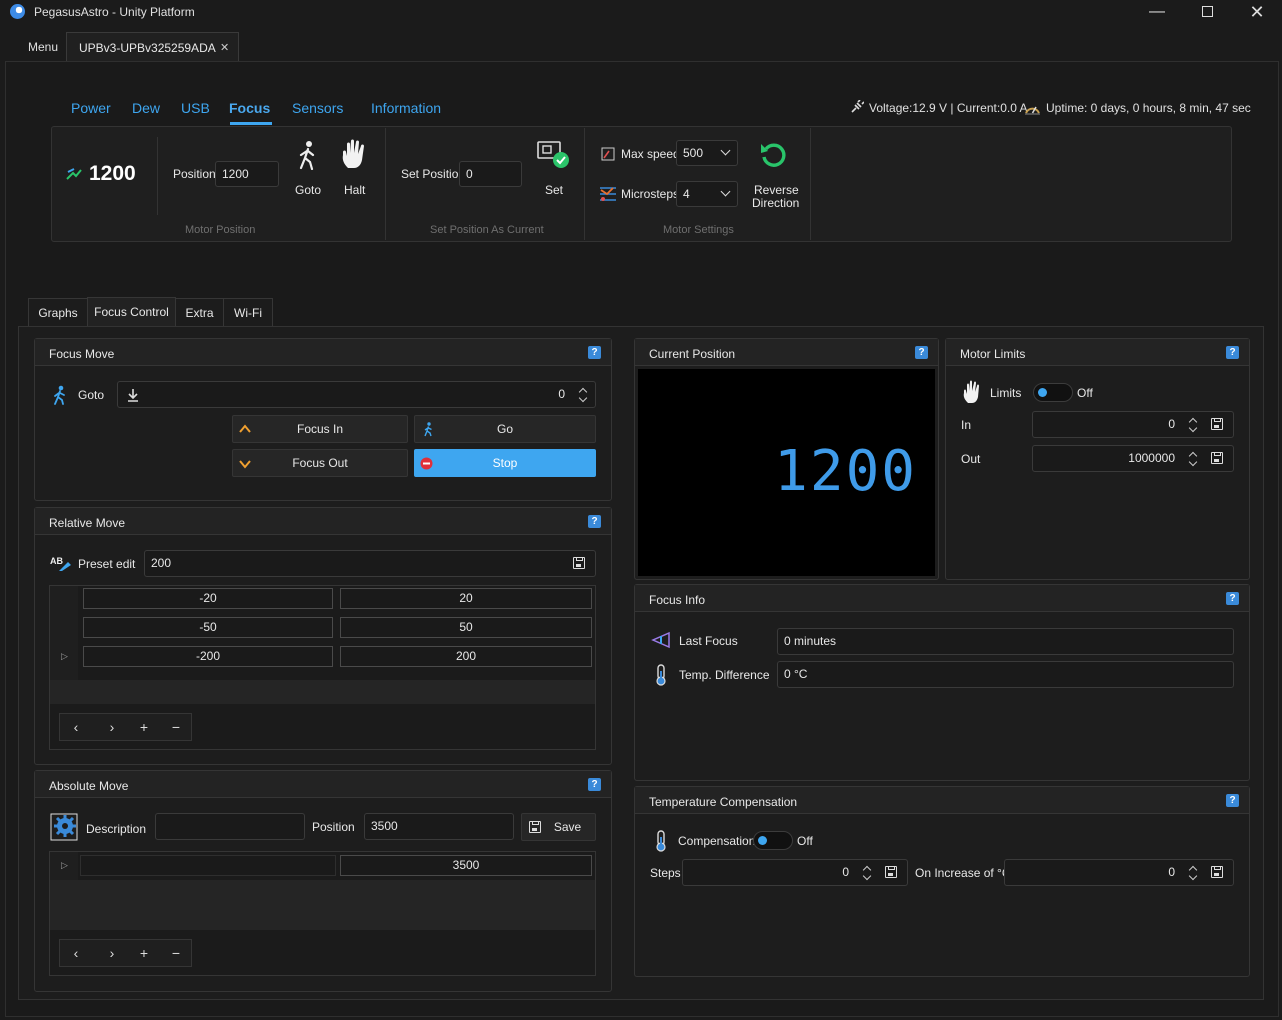  Describe the element at coordinates (355, 154) in the screenshot. I see `halt-hand-icon` at that location.